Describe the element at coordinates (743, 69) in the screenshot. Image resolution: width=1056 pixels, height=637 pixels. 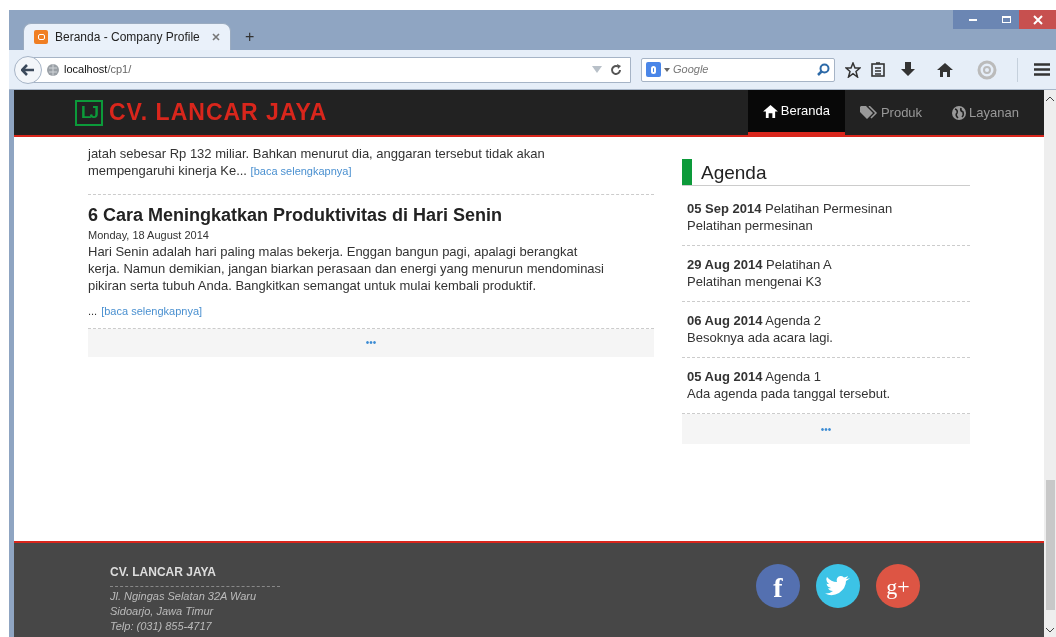
I see `search-input: Google` at that location.